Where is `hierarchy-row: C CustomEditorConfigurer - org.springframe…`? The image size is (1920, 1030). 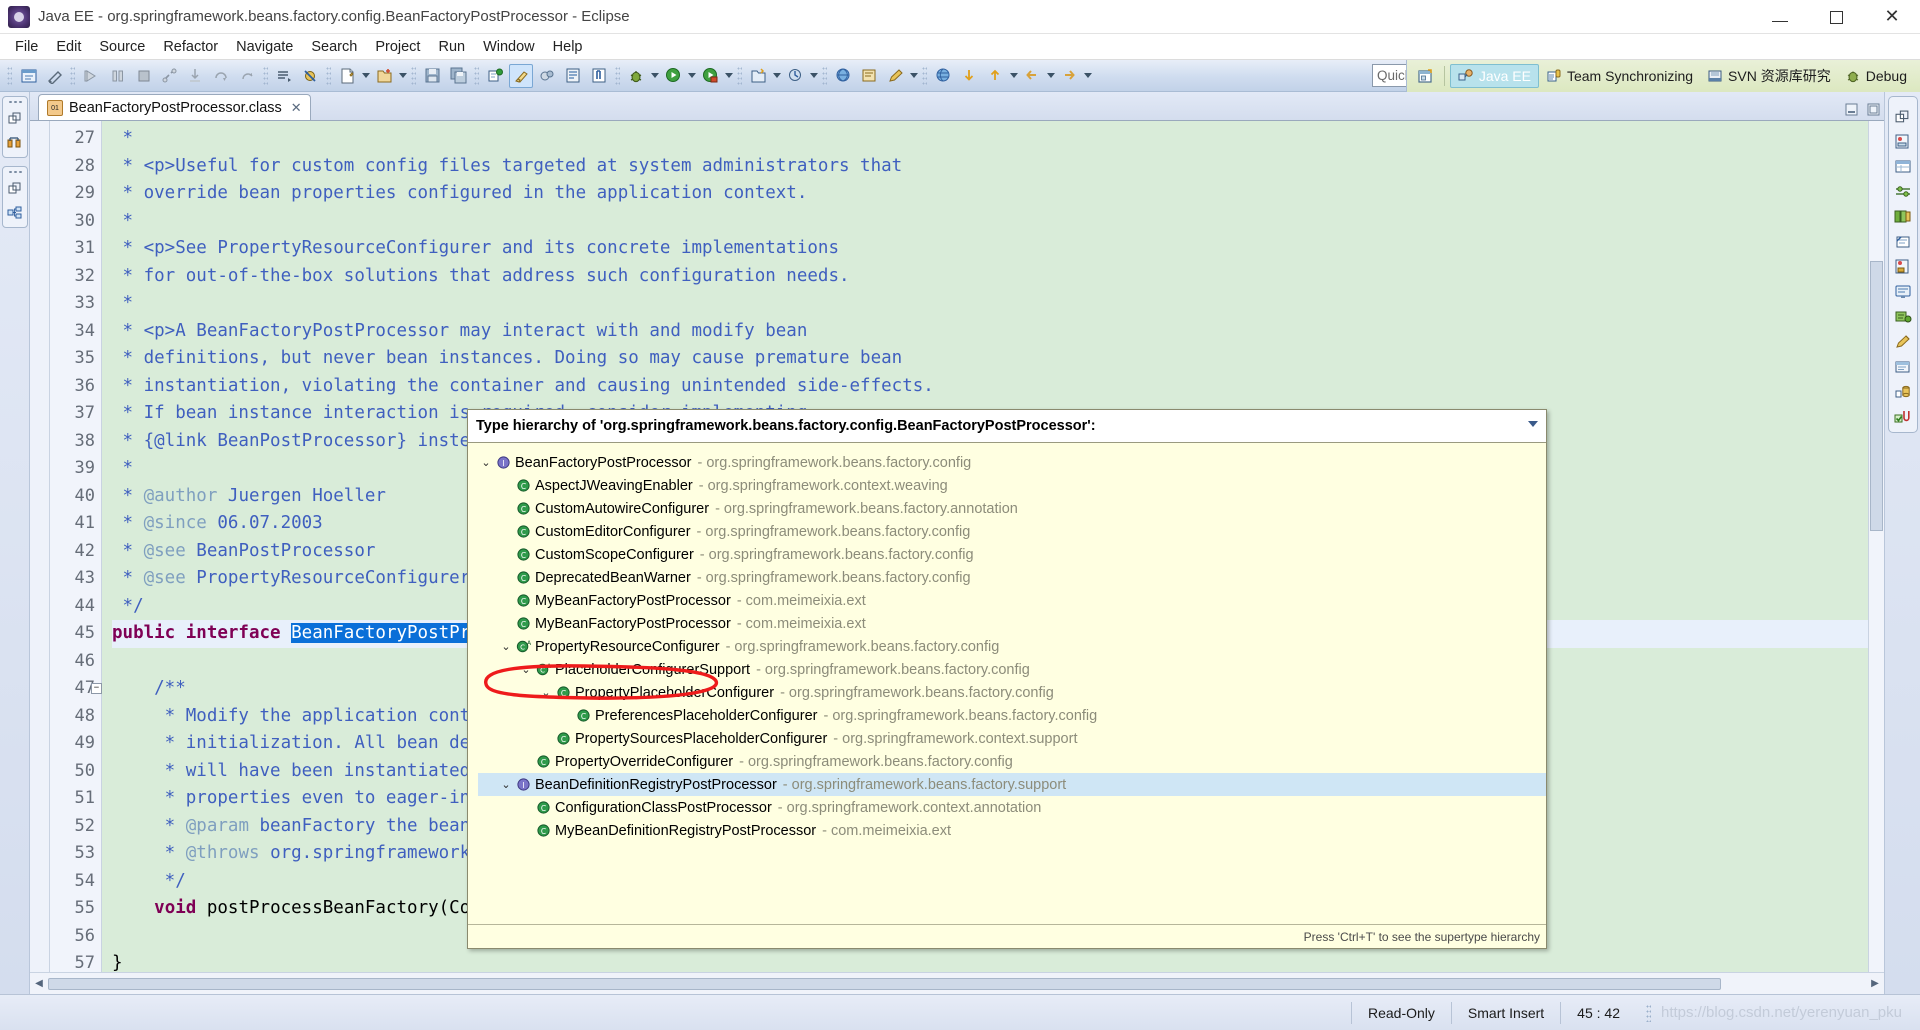 hierarchy-row: C CustomEditorConfigurer - org.springframe… is located at coordinates (1012, 531).